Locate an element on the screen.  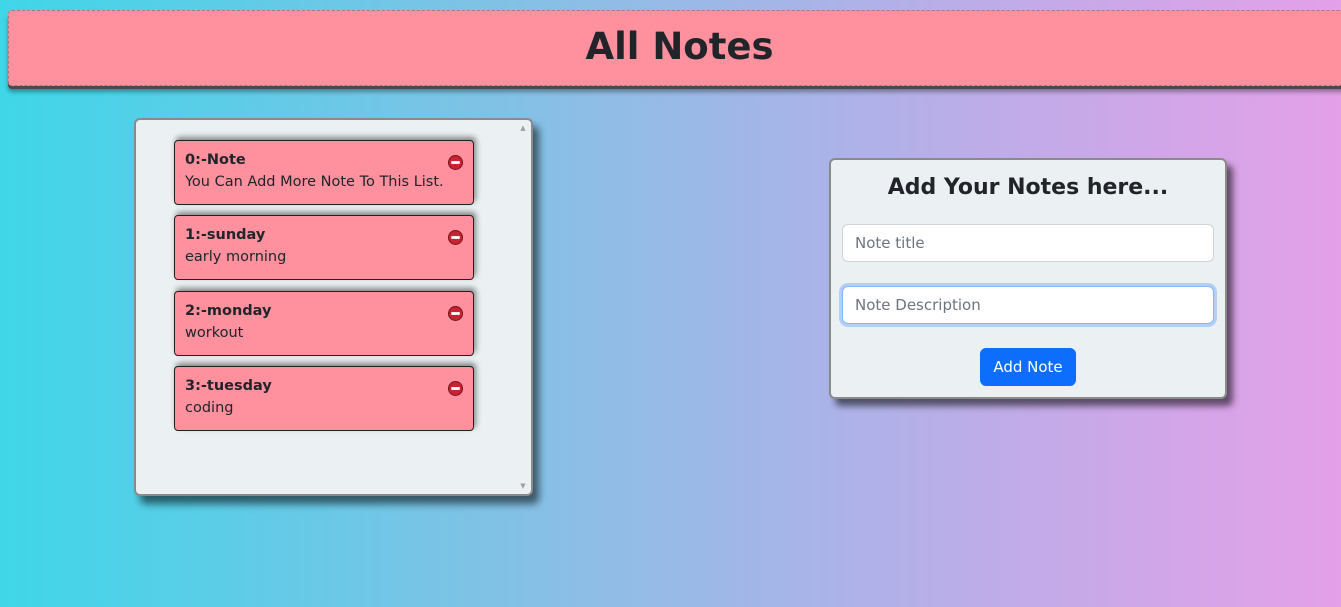
add-note-button: Add Note is located at coordinates (1028, 367).